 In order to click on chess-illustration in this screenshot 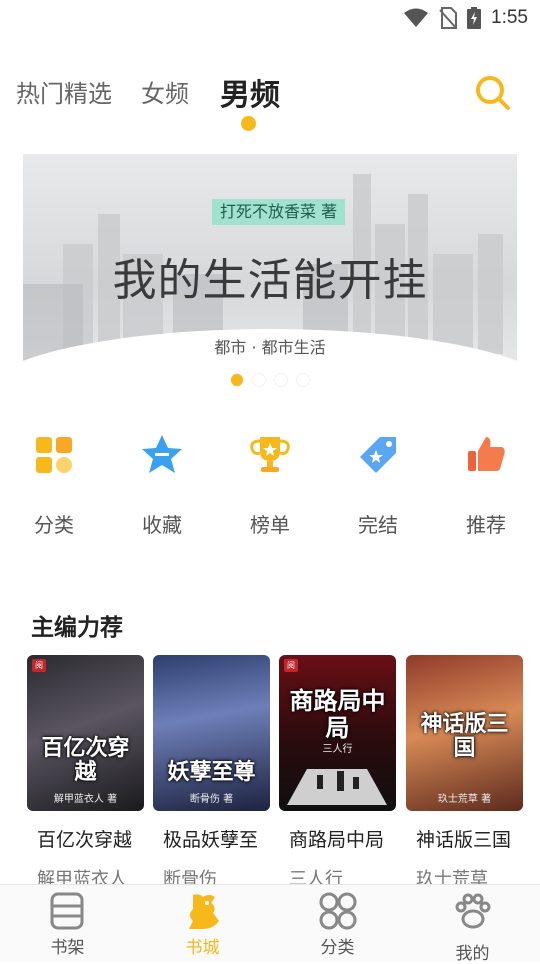, I will do `click(337, 787)`.